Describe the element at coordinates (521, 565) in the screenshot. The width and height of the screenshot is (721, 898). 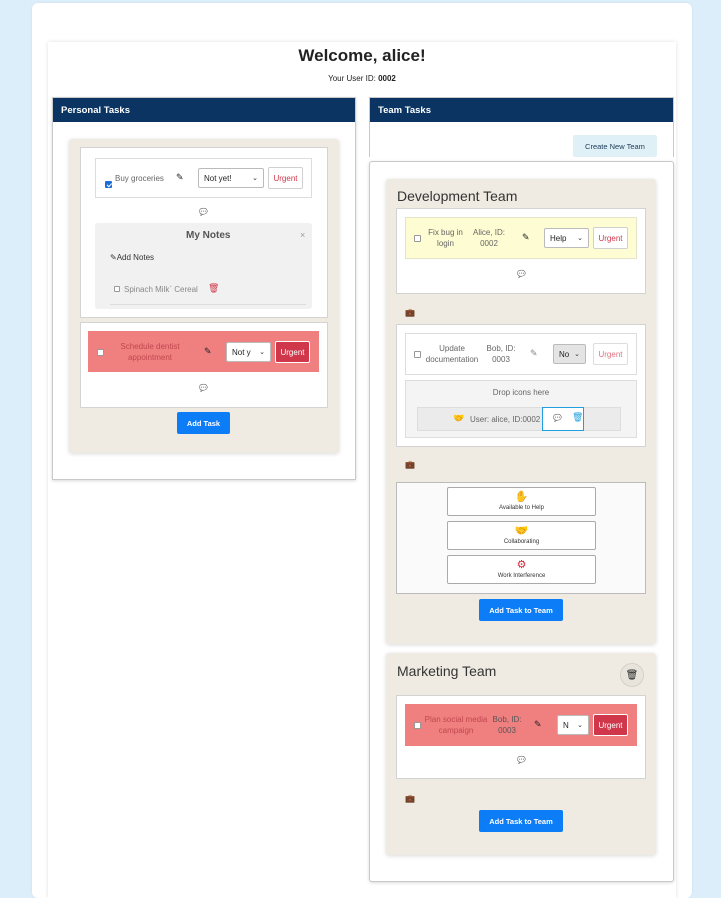
I see `gear-icon: ⚙` at that location.